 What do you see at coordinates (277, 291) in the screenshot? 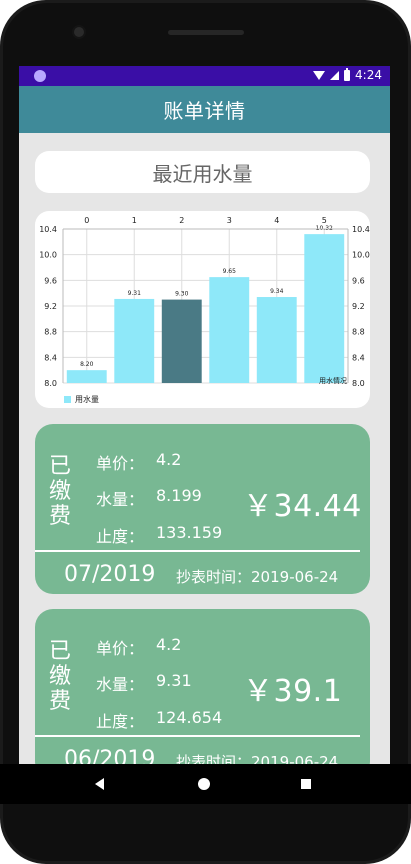
I see `bar-value-label: 9.34` at bounding box center [277, 291].